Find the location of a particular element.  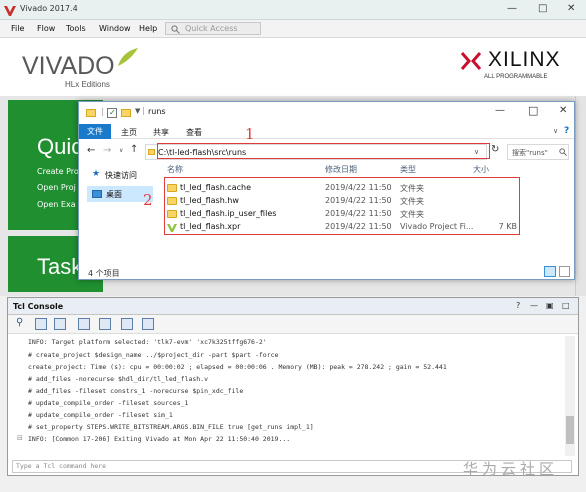

console-minimize-icon: — is located at coordinates (534, 305).